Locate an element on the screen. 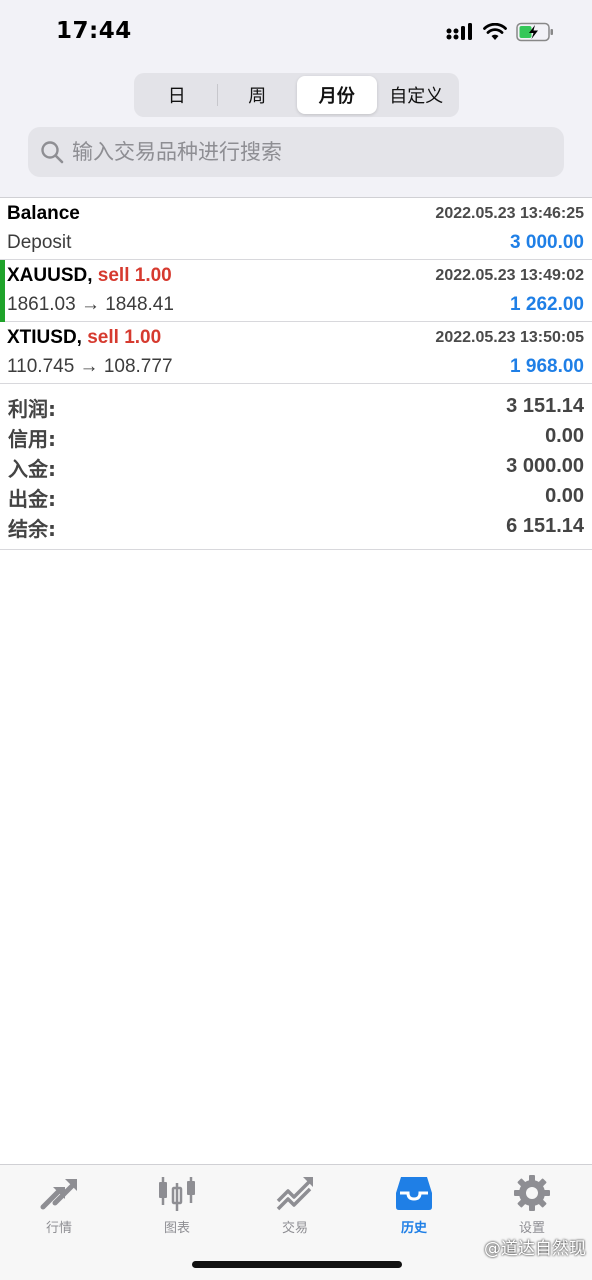 Image resolution: width=592 pixels, height=1280 pixels. symbol-search-bar is located at coordinates (296, 152).